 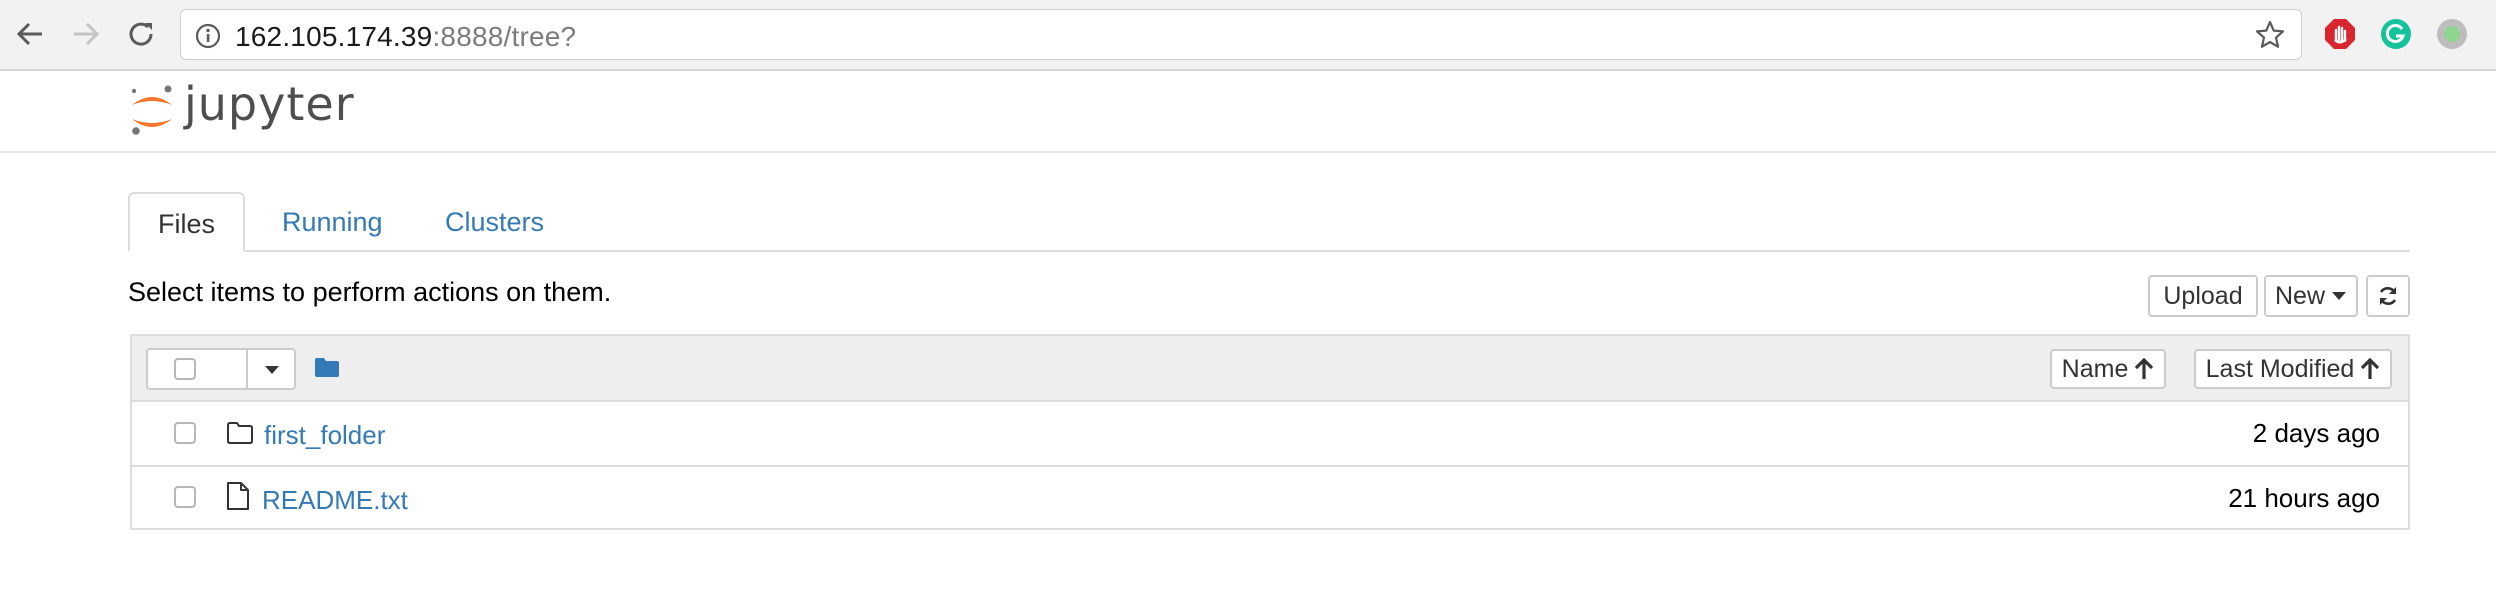 I want to click on forward-button, so click(x=86, y=34).